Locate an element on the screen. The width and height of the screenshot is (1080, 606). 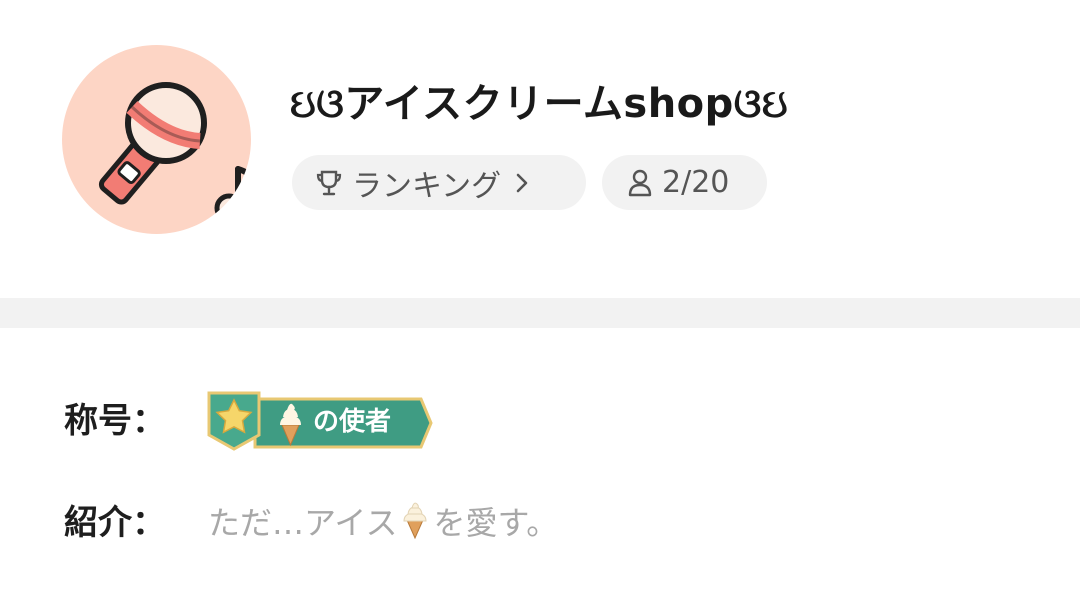
intro-text-after: を愛す。 is located at coordinates (496, 523).